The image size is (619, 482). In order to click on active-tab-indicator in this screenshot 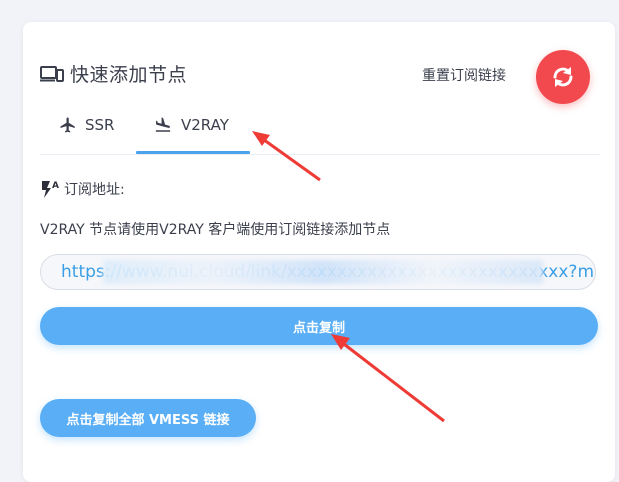, I will do `click(193, 152)`.